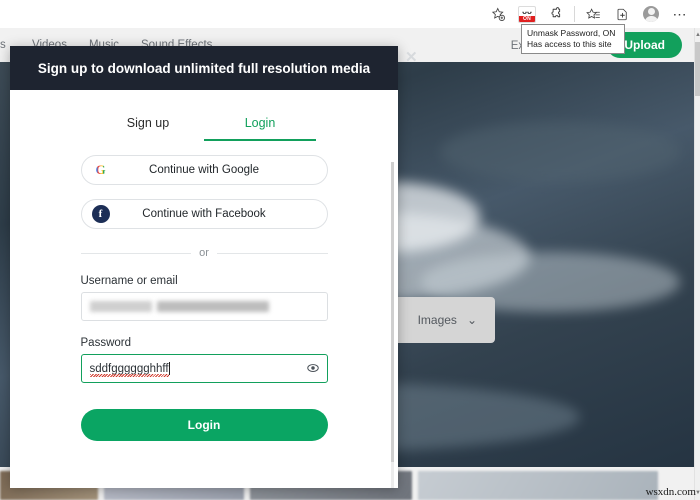 The height and width of the screenshot is (500, 700). What do you see at coordinates (697, 69) in the screenshot?
I see `page-scrollbar-thumb` at bounding box center [697, 69].